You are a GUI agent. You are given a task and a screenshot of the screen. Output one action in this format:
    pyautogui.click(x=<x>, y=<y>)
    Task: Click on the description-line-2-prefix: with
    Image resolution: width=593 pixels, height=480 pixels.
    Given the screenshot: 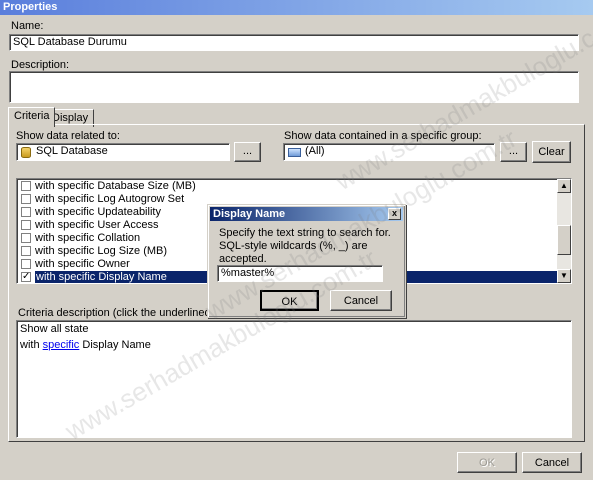 What is the action you would take?
    pyautogui.click(x=30, y=345)
    